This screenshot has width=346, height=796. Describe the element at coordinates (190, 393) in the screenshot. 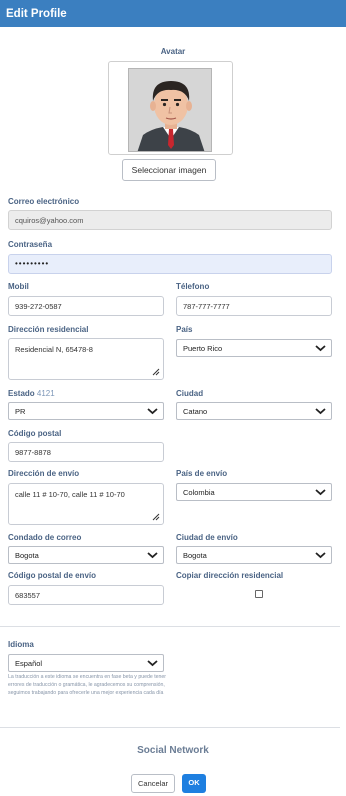

I see `city-label: Ciudad` at that location.